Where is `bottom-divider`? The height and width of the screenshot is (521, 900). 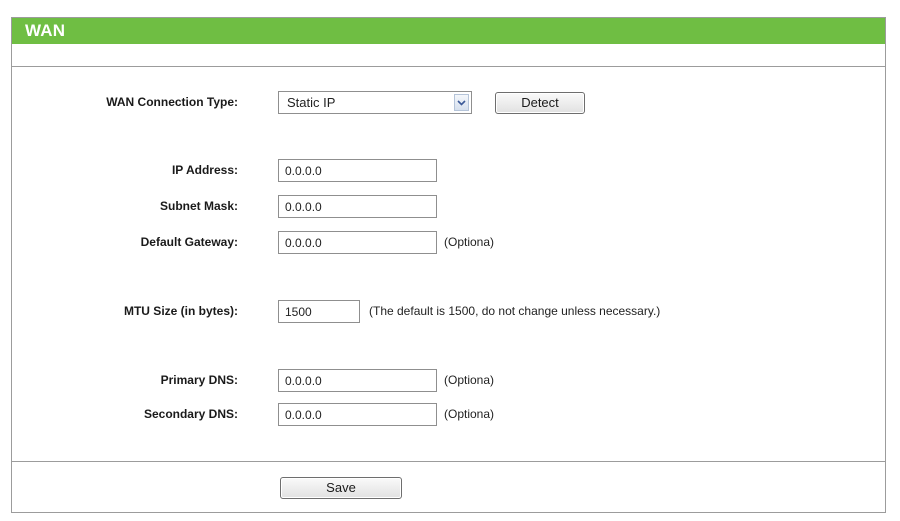 bottom-divider is located at coordinates (448, 461).